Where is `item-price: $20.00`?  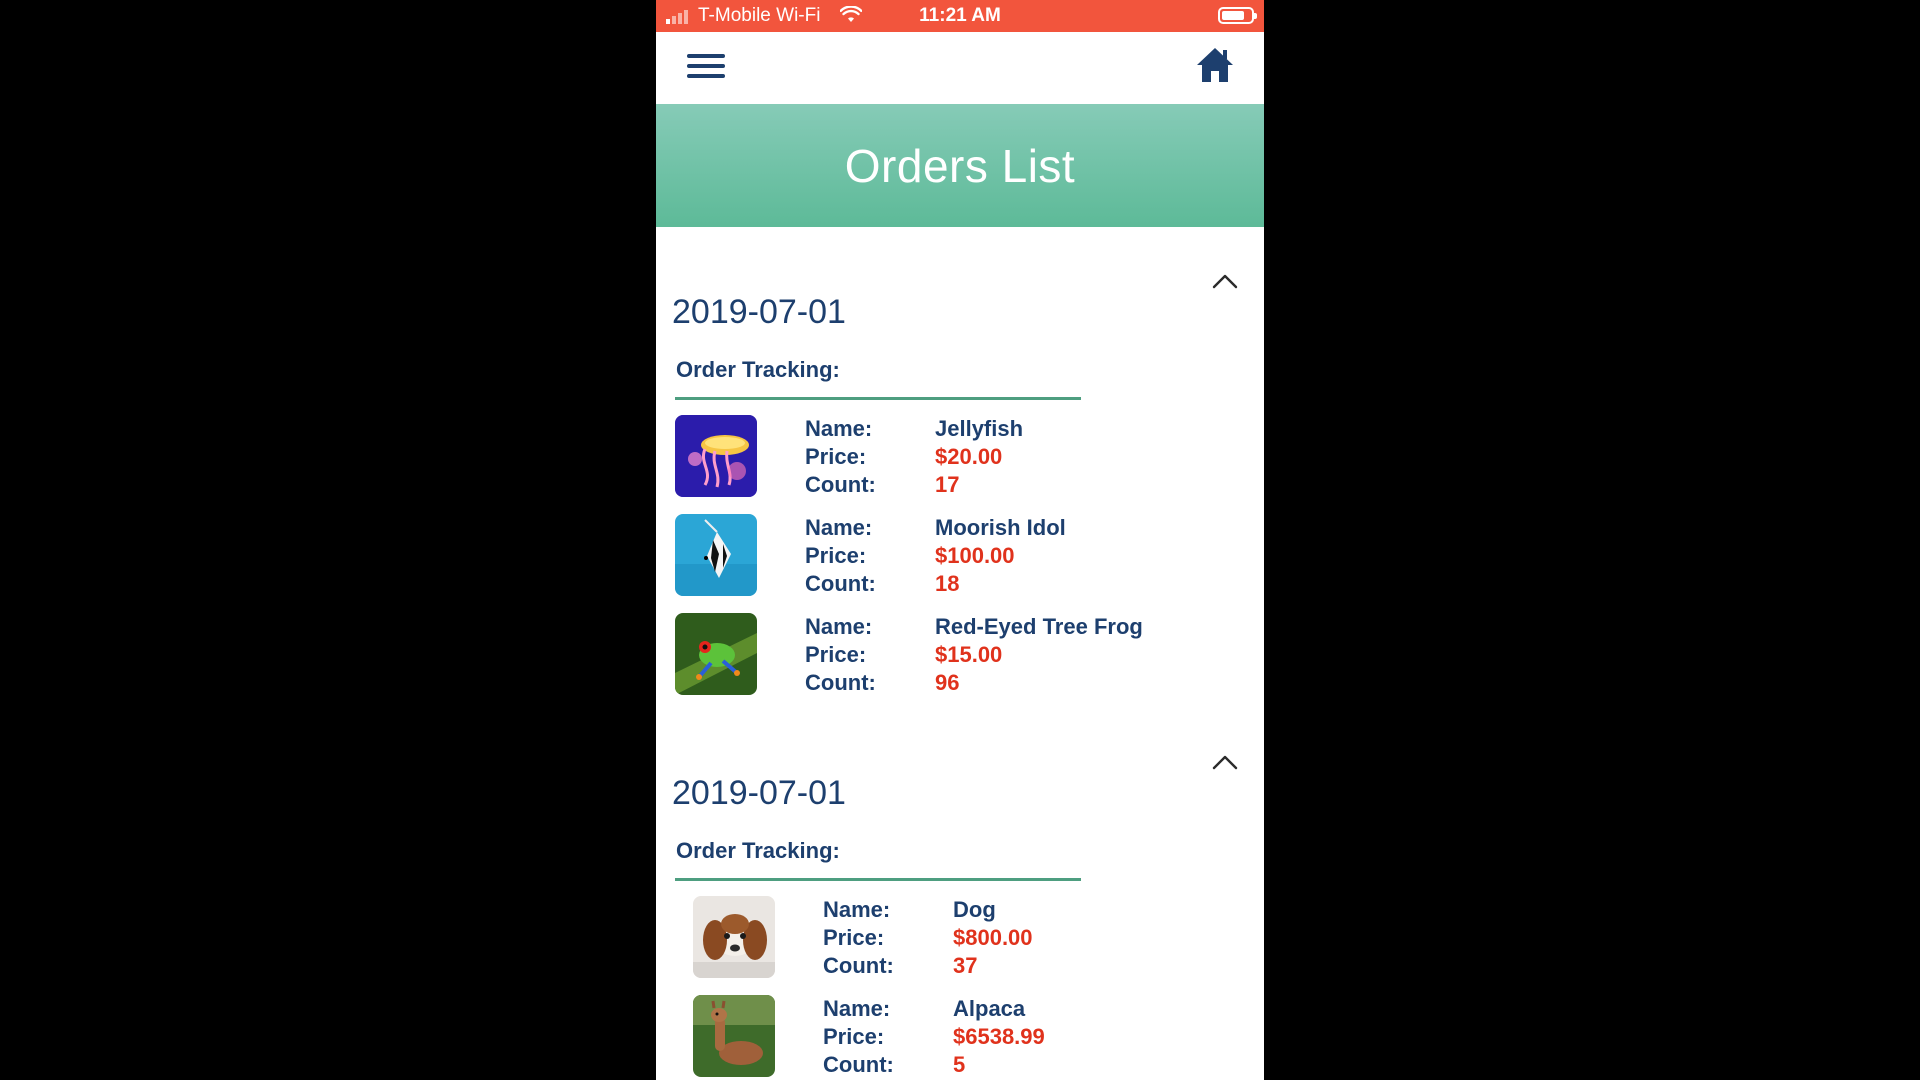 item-price: $20.00 is located at coordinates (969, 456).